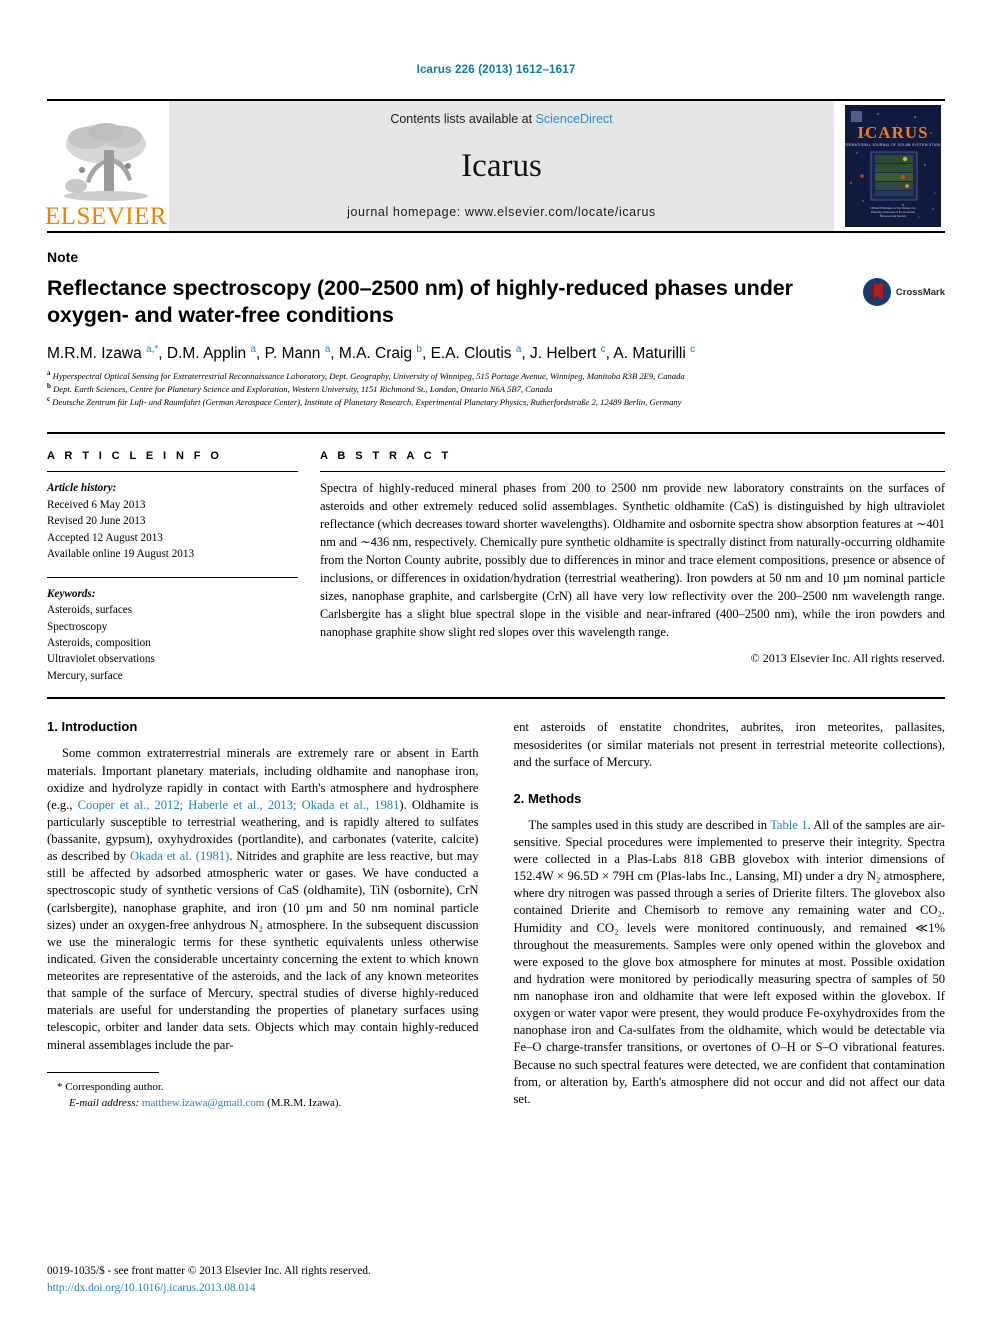 The width and height of the screenshot is (992, 1323). I want to click on section-heading-introduction: 1. Introduction, so click(92, 727).